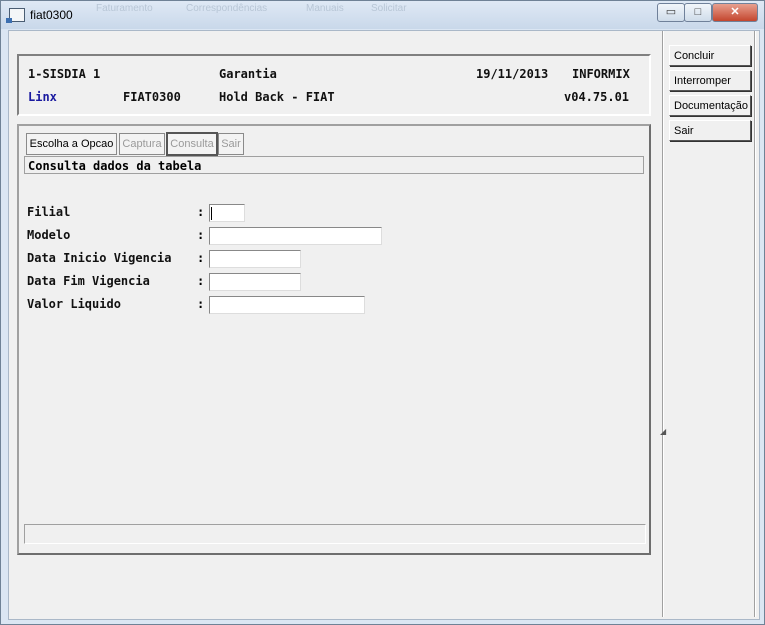  I want to click on interromper-button: Interromper, so click(710, 80).